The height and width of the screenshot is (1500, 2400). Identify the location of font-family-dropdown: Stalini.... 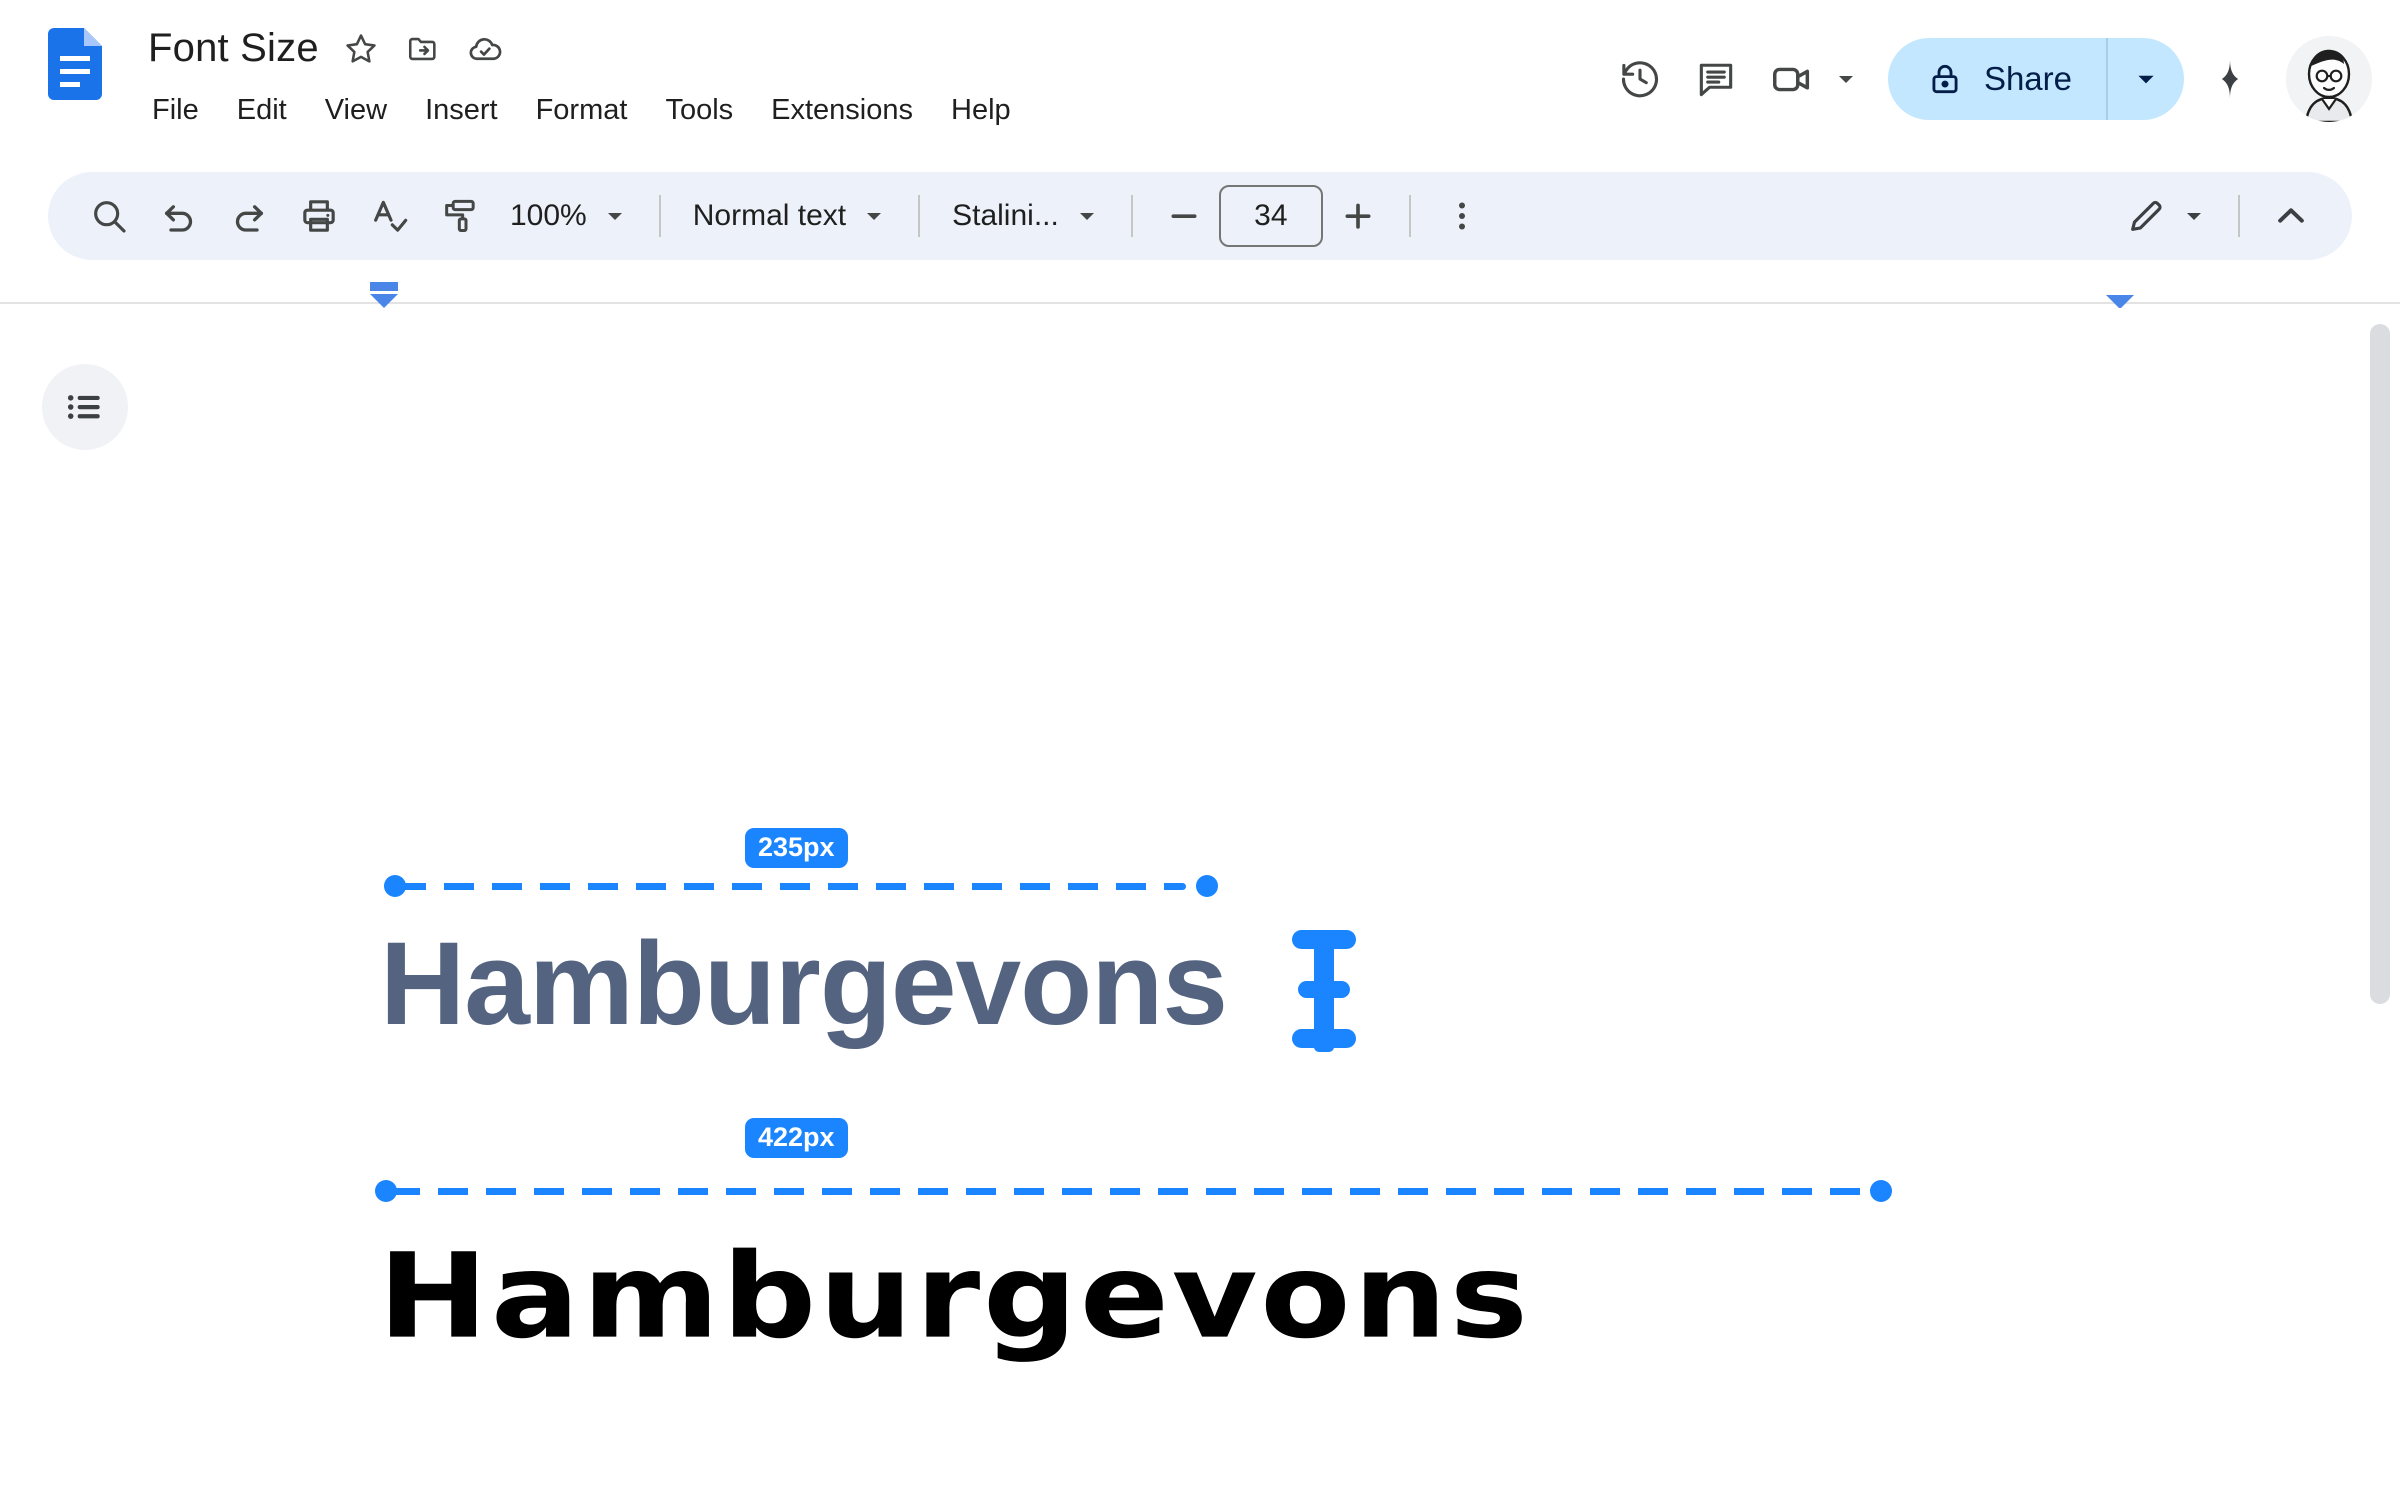
(1025, 216).